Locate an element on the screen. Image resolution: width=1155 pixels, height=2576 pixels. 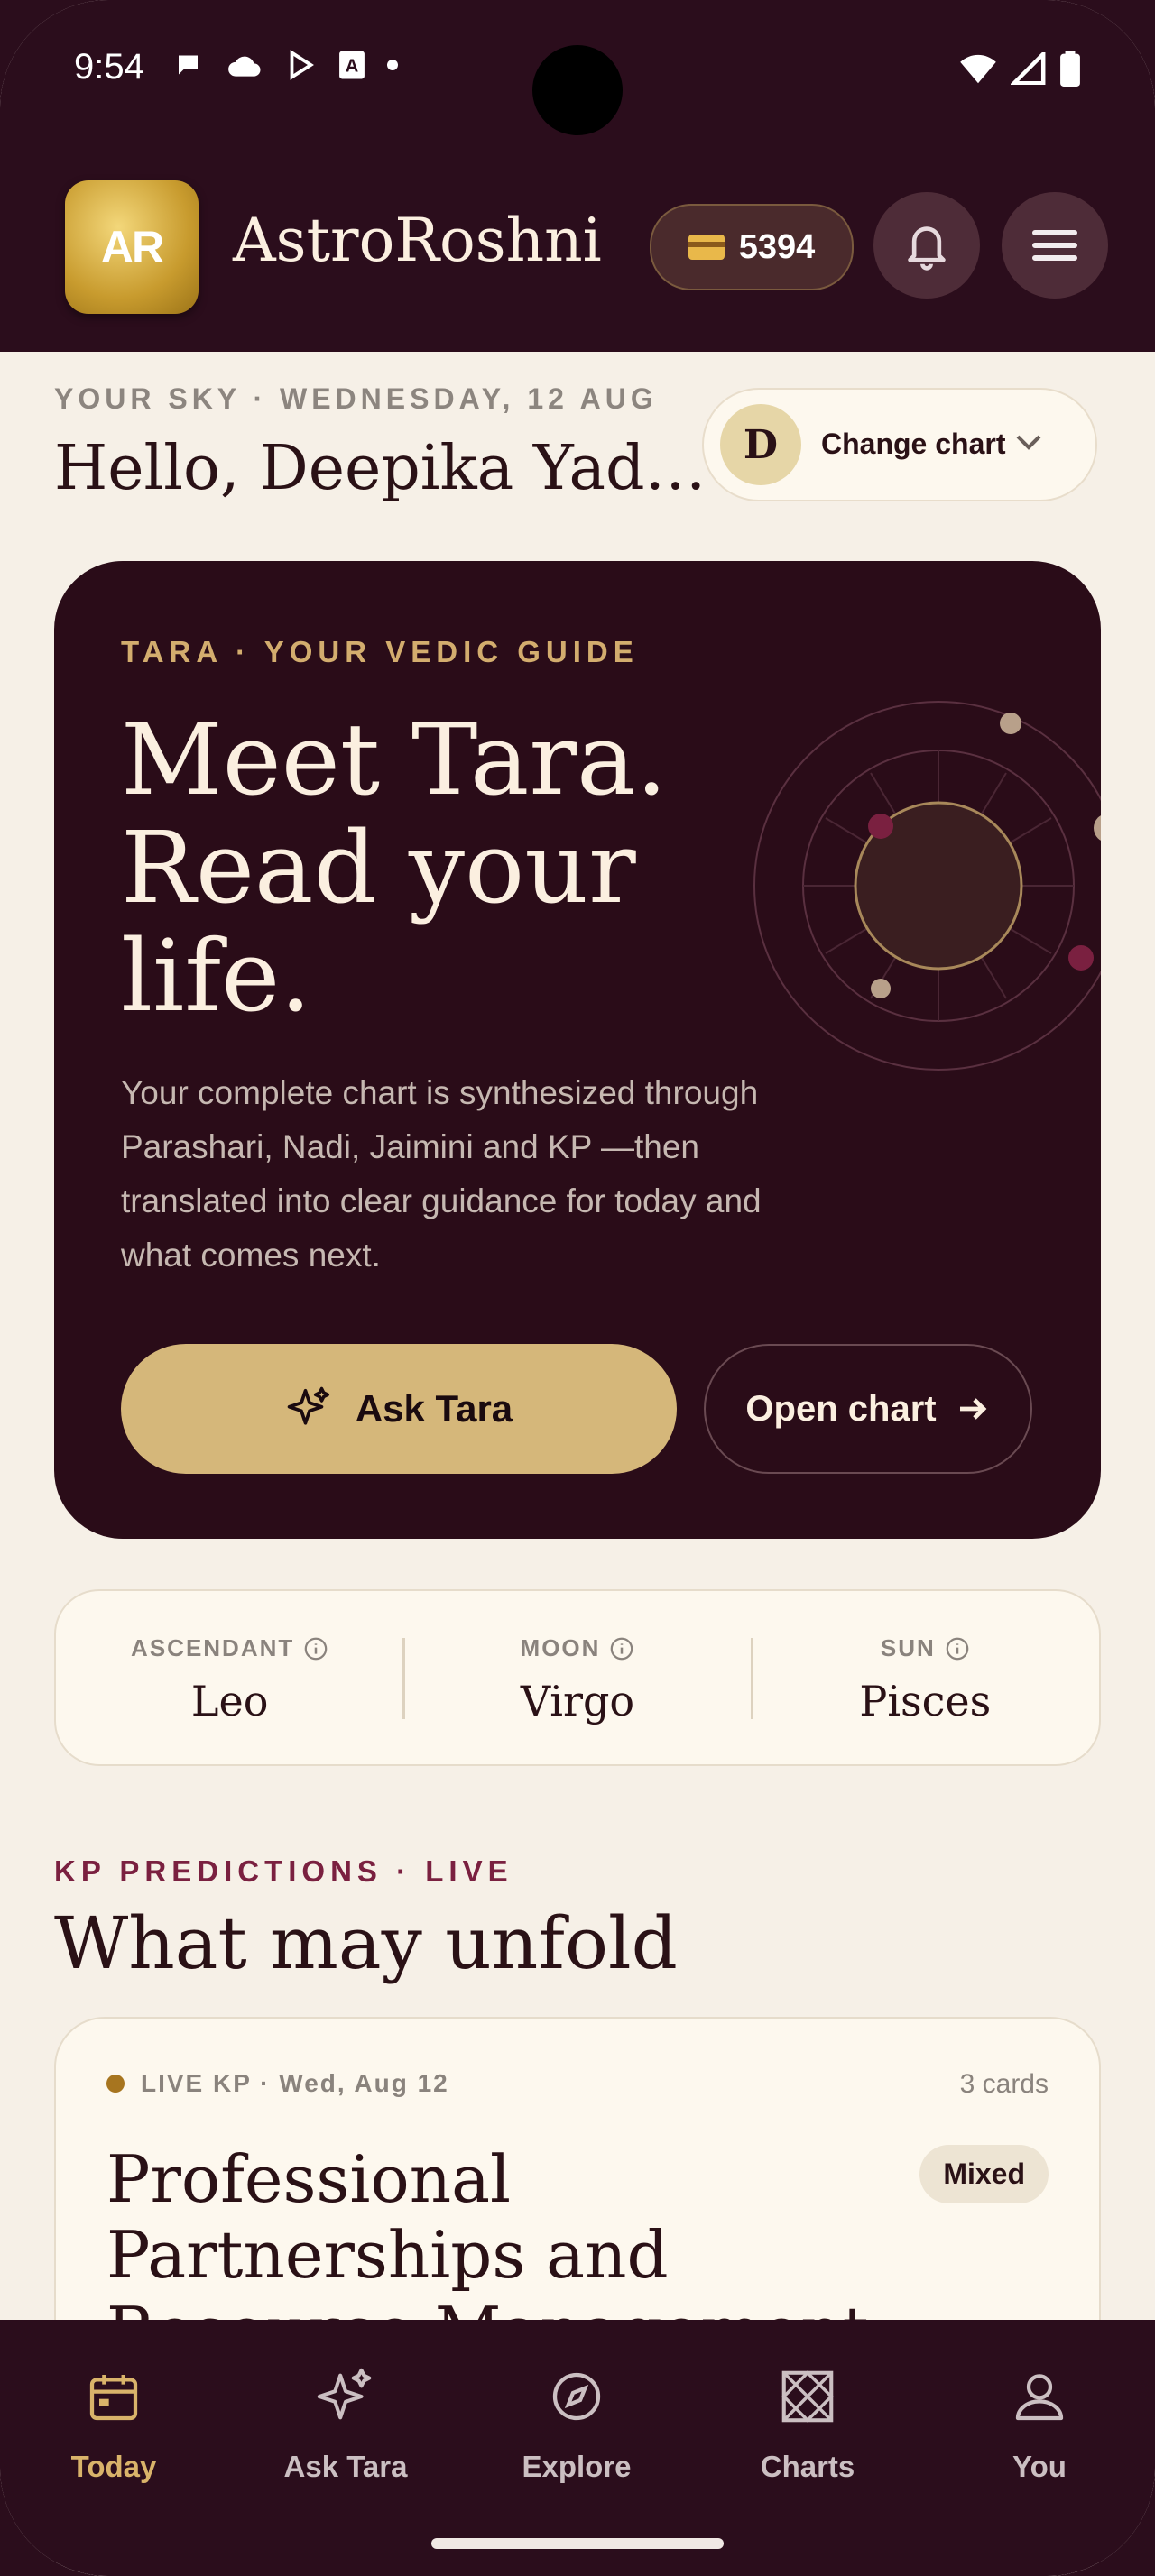
bell-icon is located at coordinates (927, 248).